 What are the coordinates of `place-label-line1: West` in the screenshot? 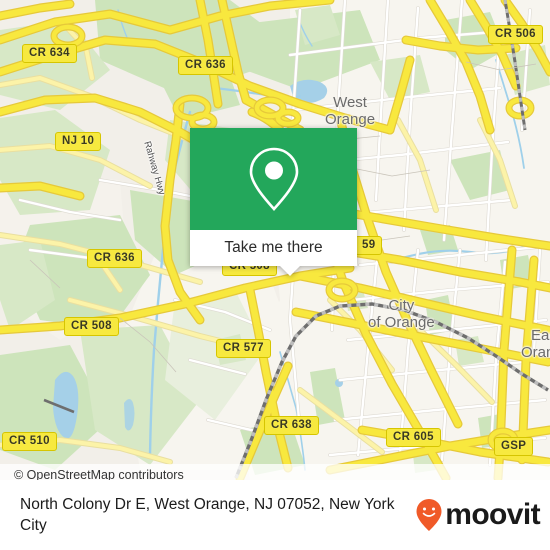 It's located at (350, 102).